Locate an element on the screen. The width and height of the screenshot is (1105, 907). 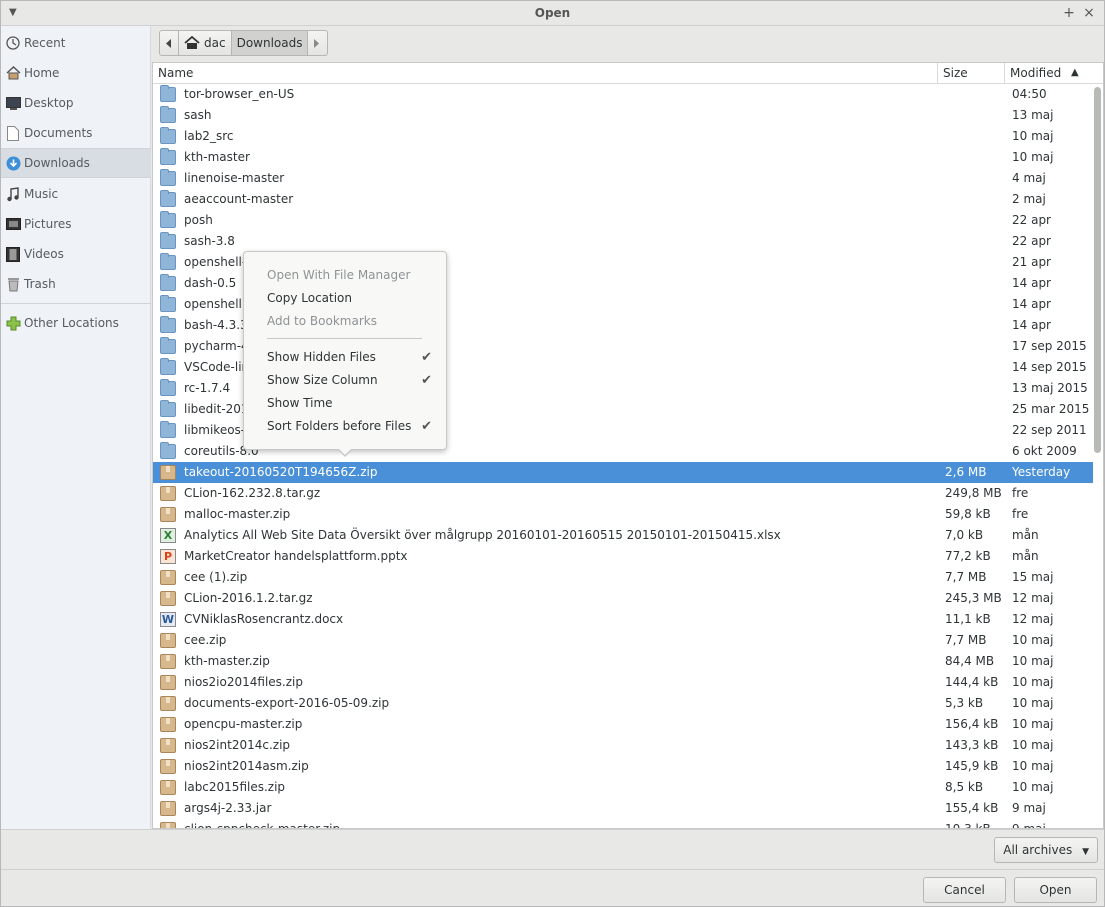
chevron-down-icon: ▼ is located at coordinates (1085, 852).